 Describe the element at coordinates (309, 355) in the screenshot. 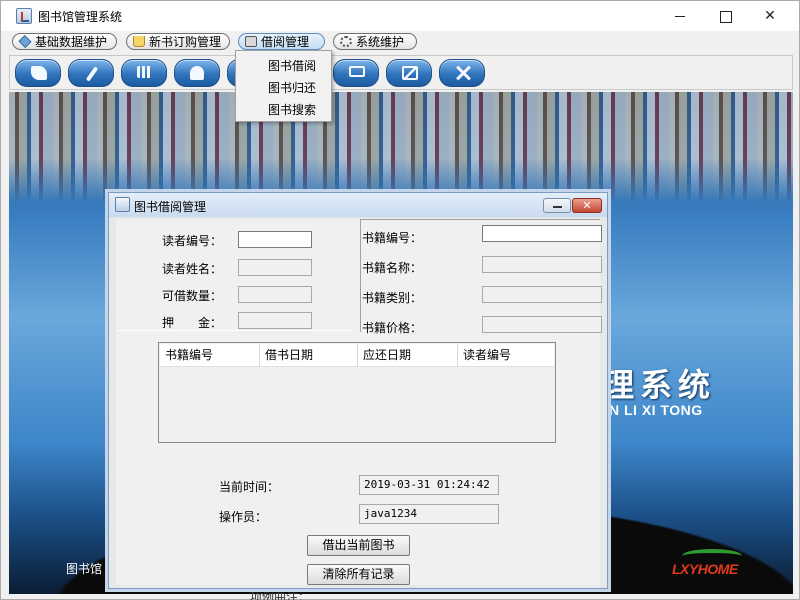

I see `column-header-borrow-date: 借书日期` at that location.